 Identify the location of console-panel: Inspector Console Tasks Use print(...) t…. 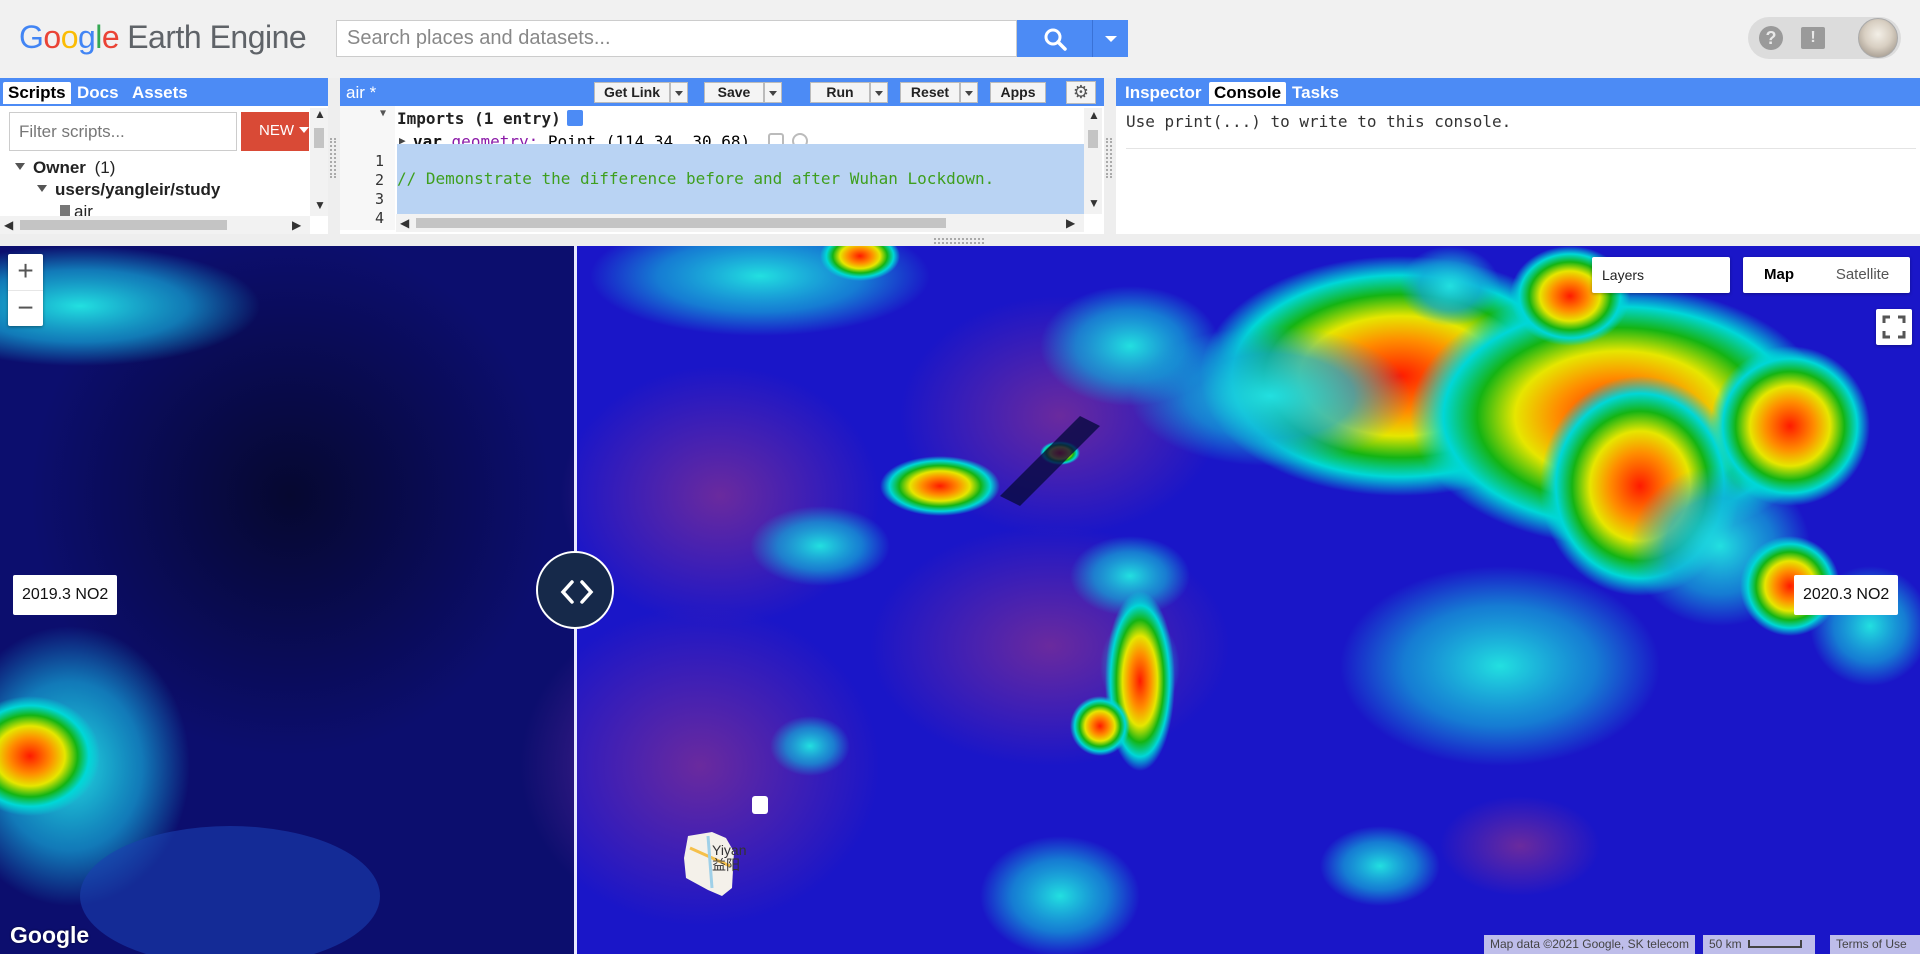
(1518, 156).